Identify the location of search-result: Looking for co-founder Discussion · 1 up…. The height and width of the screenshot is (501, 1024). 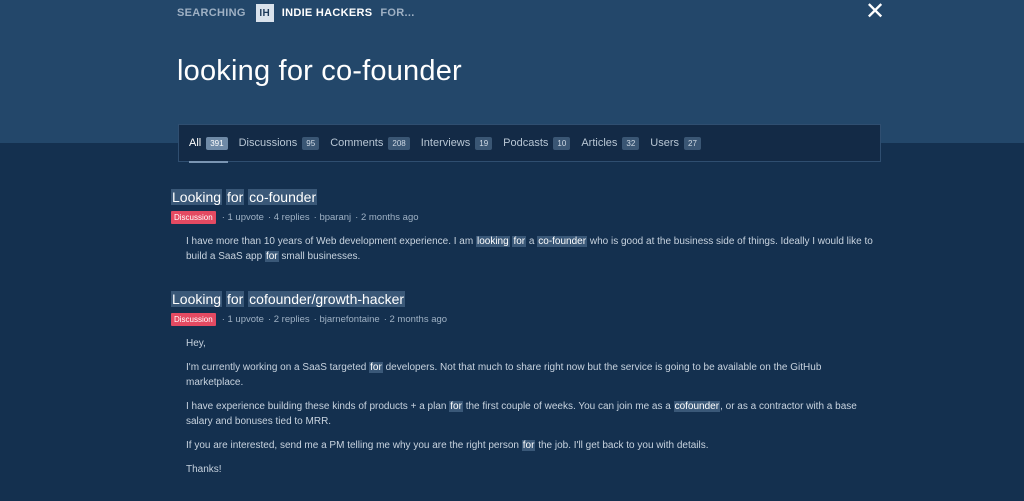
(526, 231).